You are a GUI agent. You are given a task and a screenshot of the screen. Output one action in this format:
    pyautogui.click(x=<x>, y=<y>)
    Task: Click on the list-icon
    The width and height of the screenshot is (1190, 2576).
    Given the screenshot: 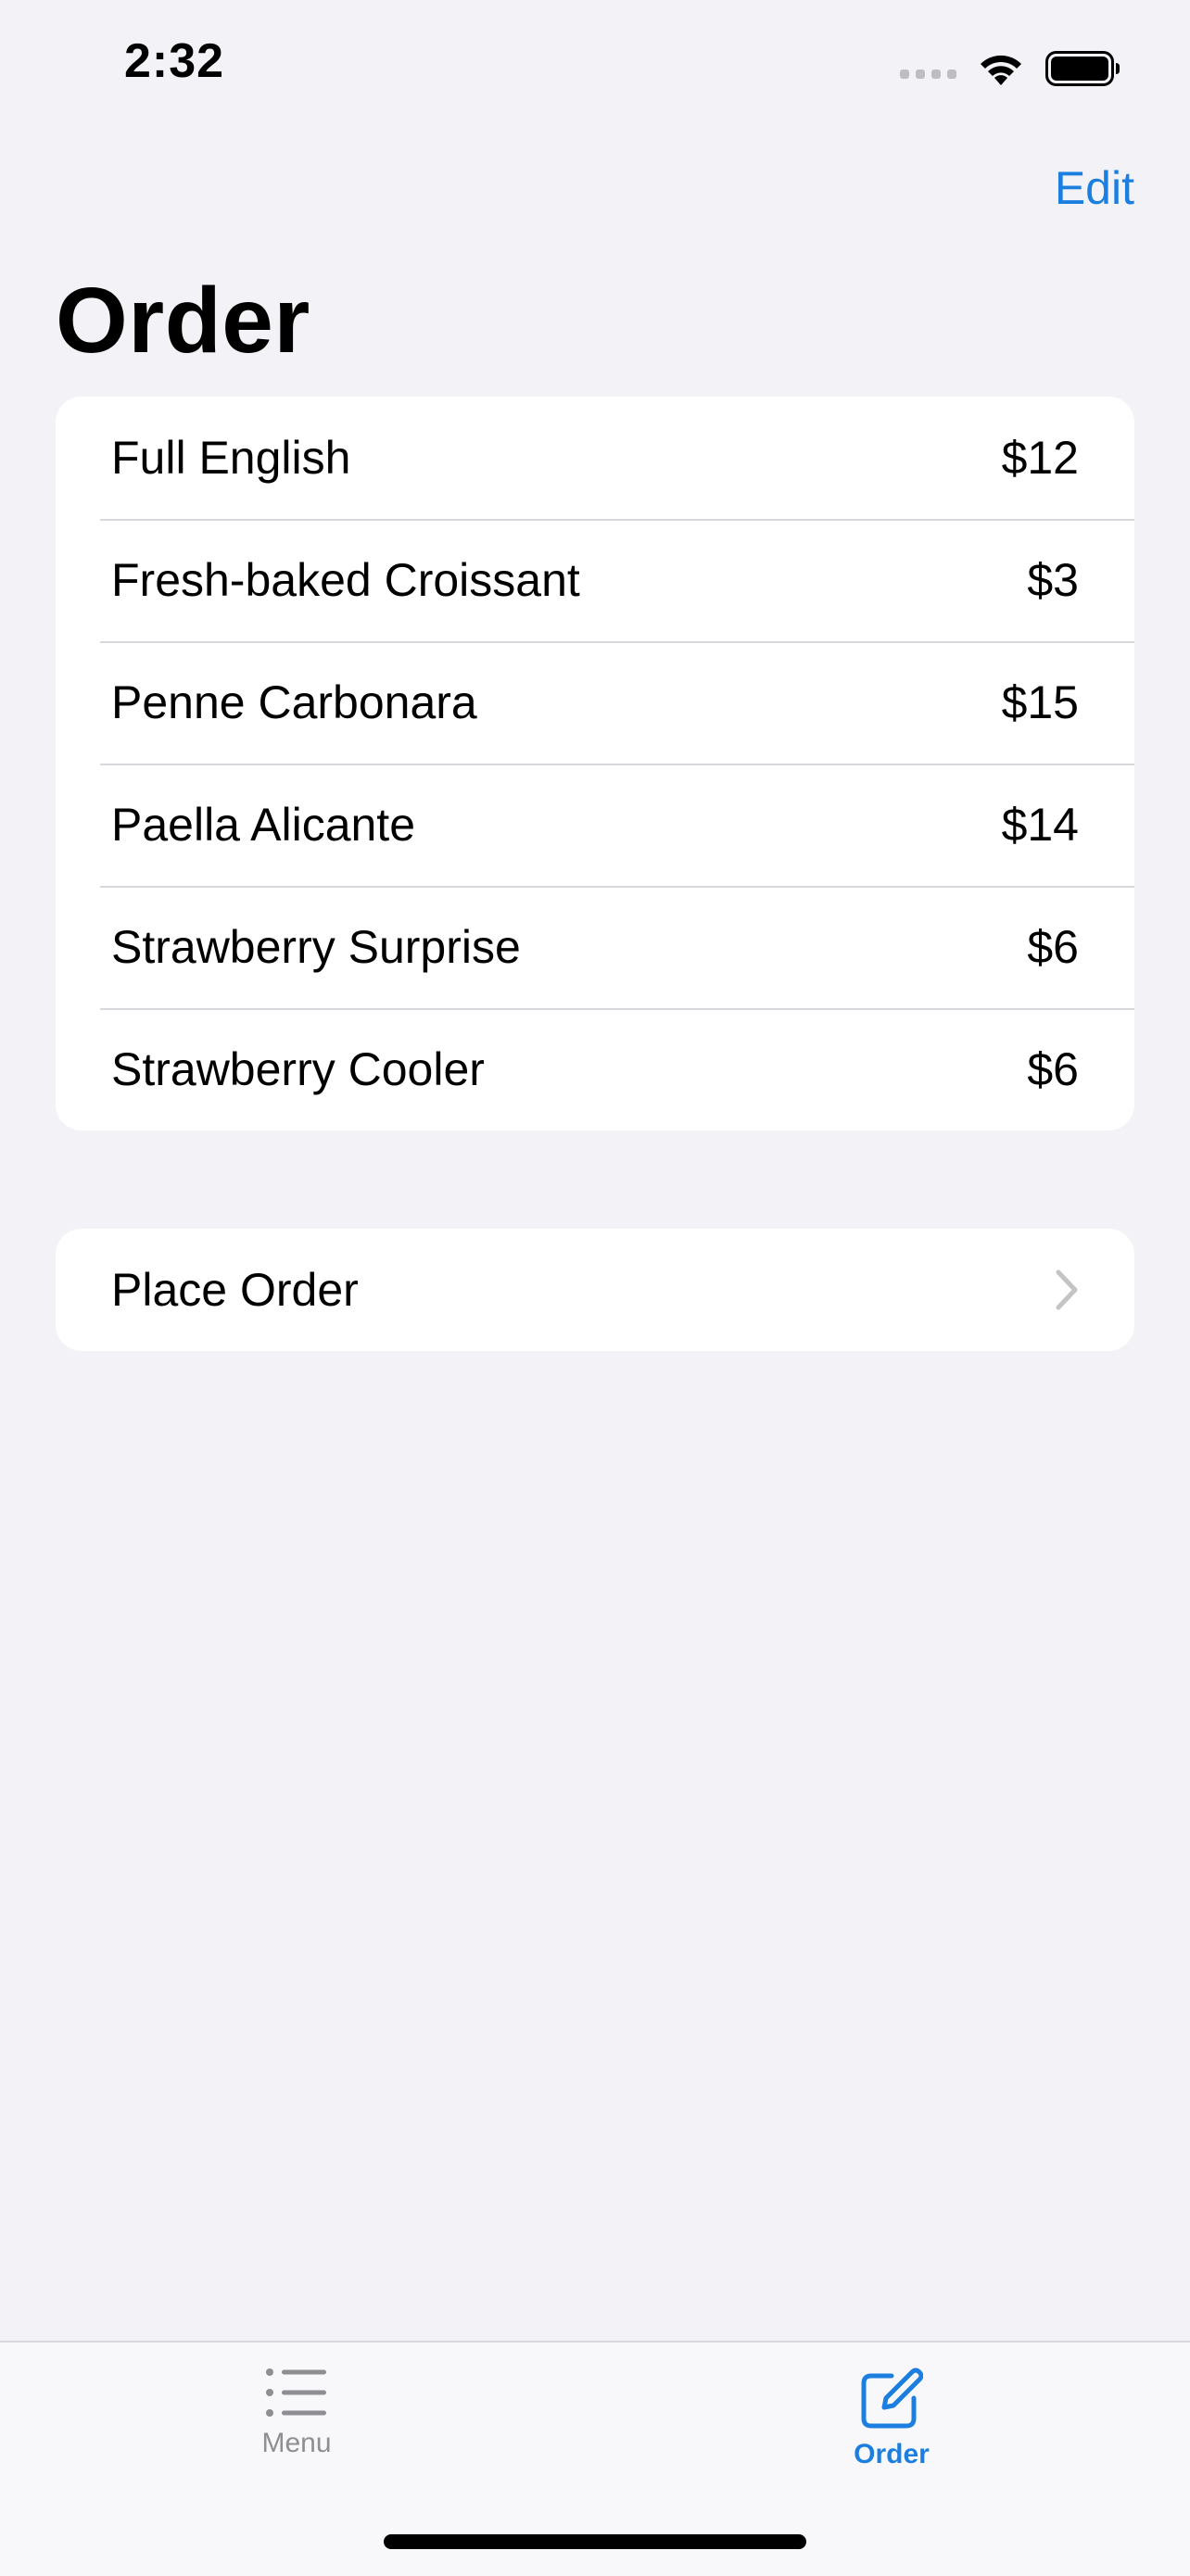 What is the action you would take?
    pyautogui.click(x=296, y=2392)
    